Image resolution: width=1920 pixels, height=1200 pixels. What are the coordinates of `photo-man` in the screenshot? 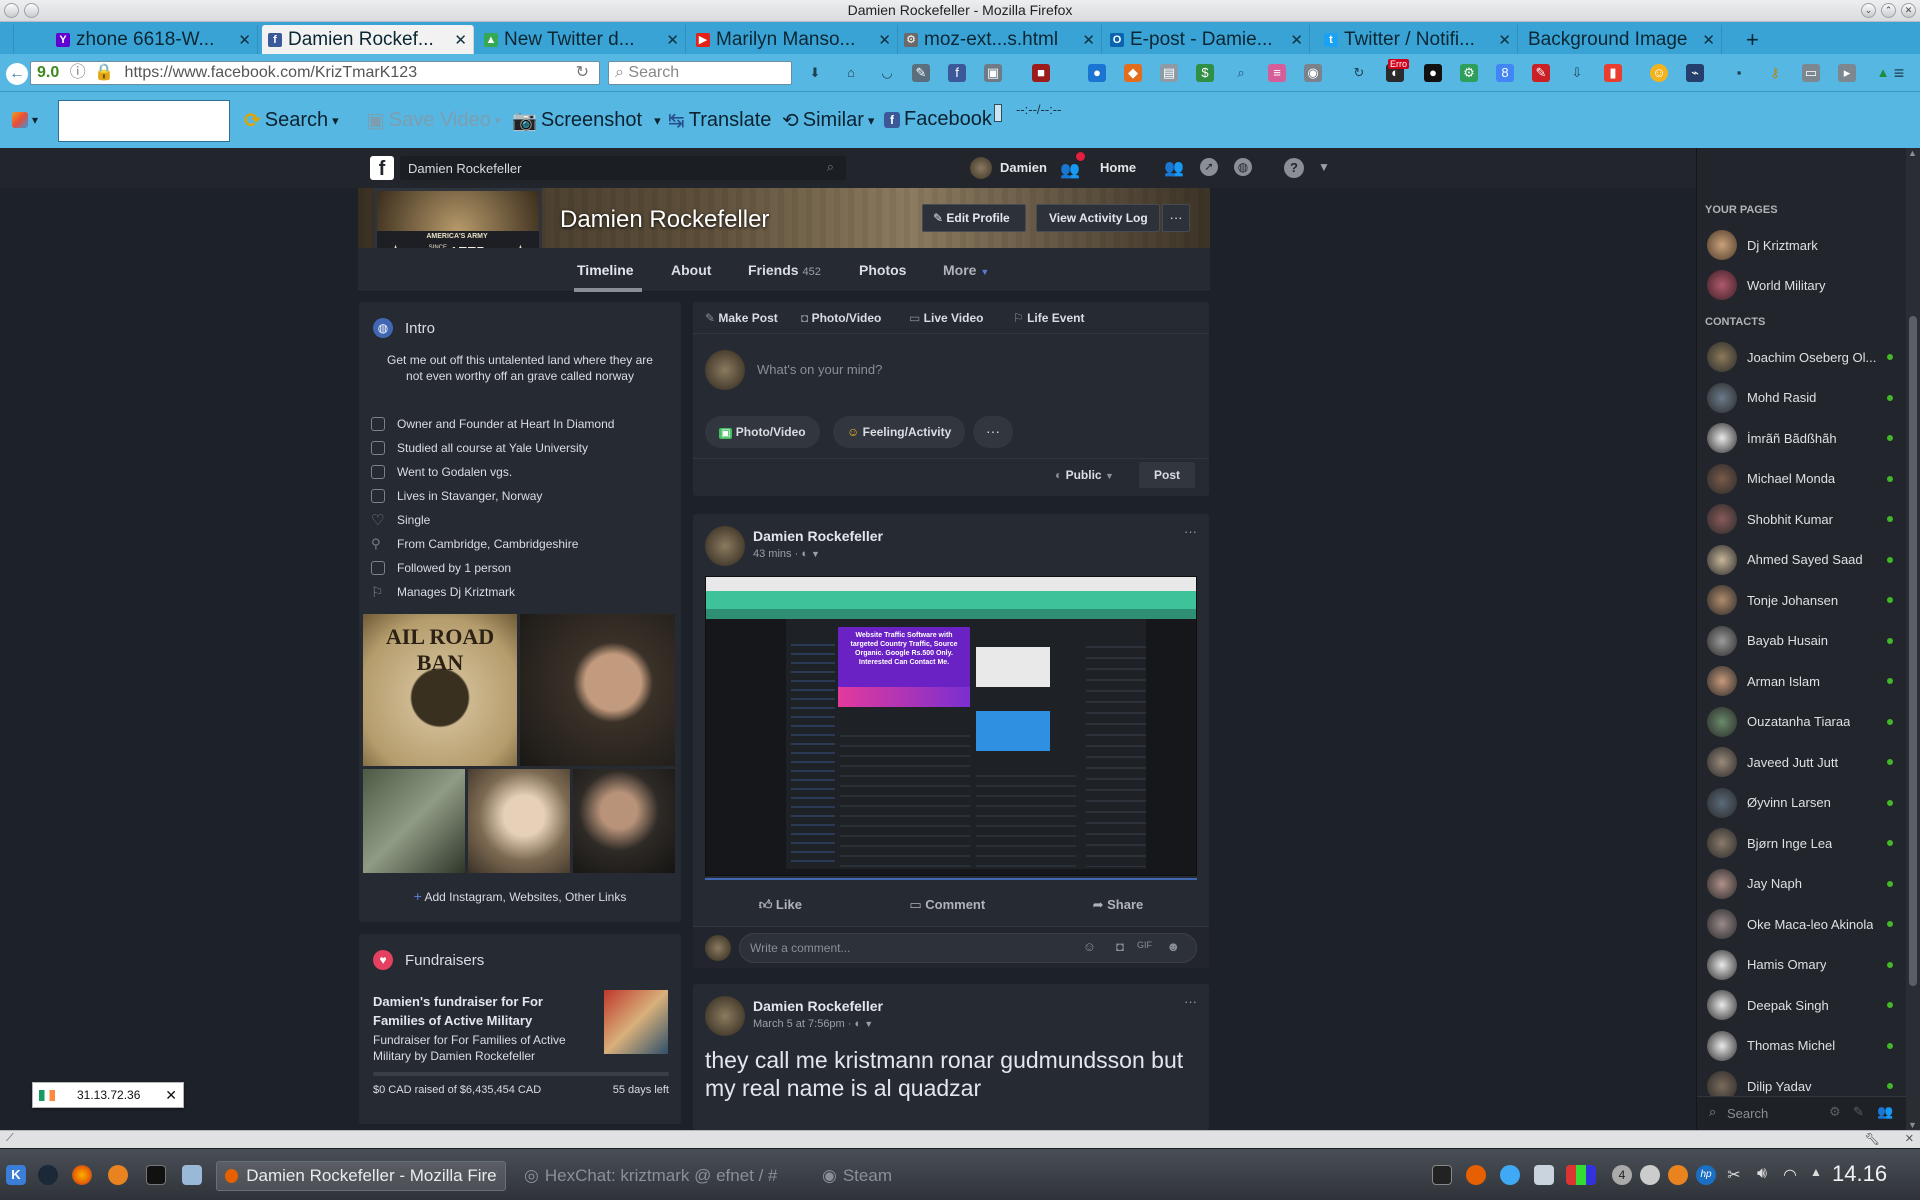 It's located at (597, 690).